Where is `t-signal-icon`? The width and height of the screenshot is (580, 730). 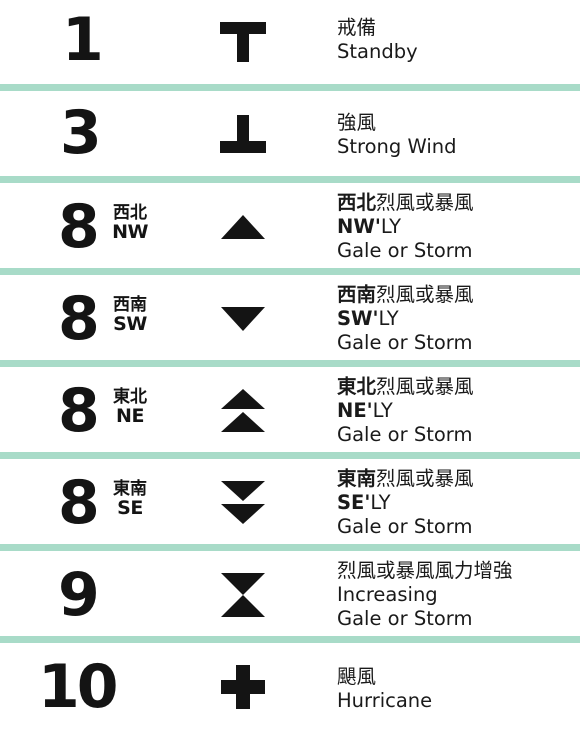 t-signal-icon is located at coordinates (243, 42).